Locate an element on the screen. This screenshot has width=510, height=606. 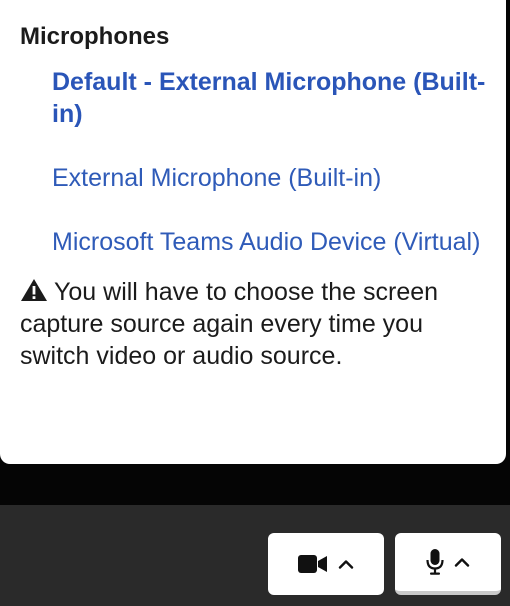
warning-triangle-icon is located at coordinates (34, 290).